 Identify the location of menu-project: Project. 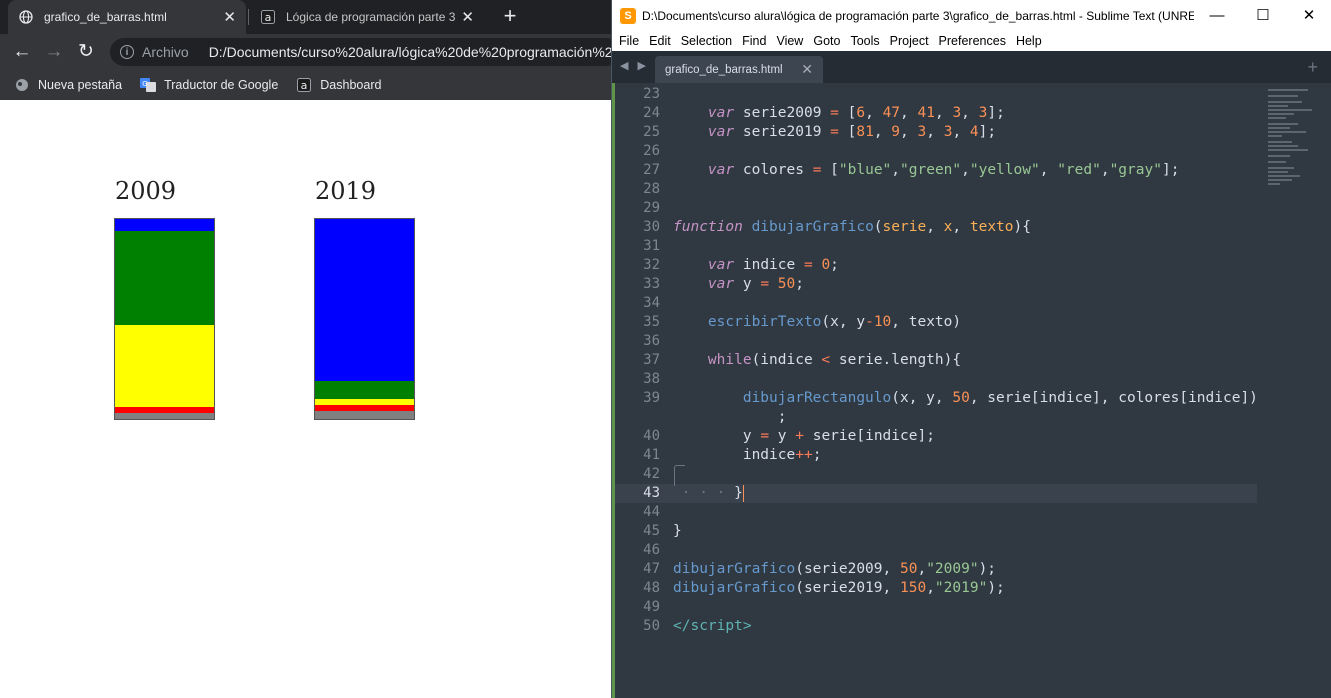
(909, 41).